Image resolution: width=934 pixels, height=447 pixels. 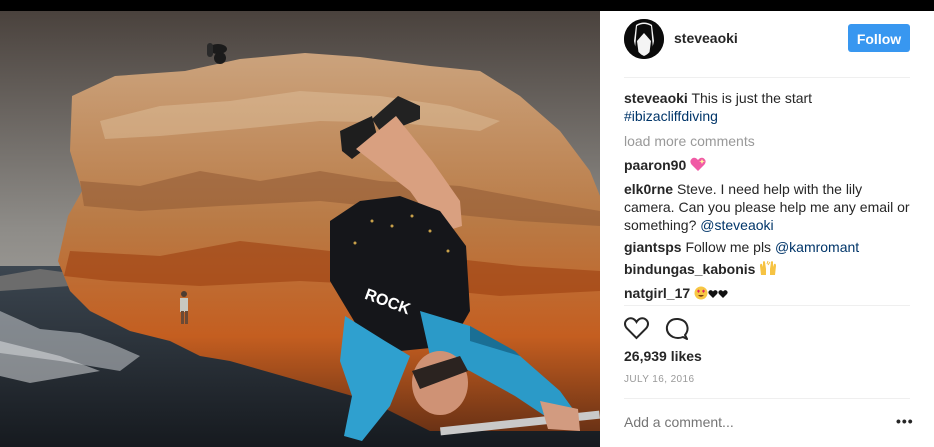 I want to click on avatar, so click(x=644, y=39).